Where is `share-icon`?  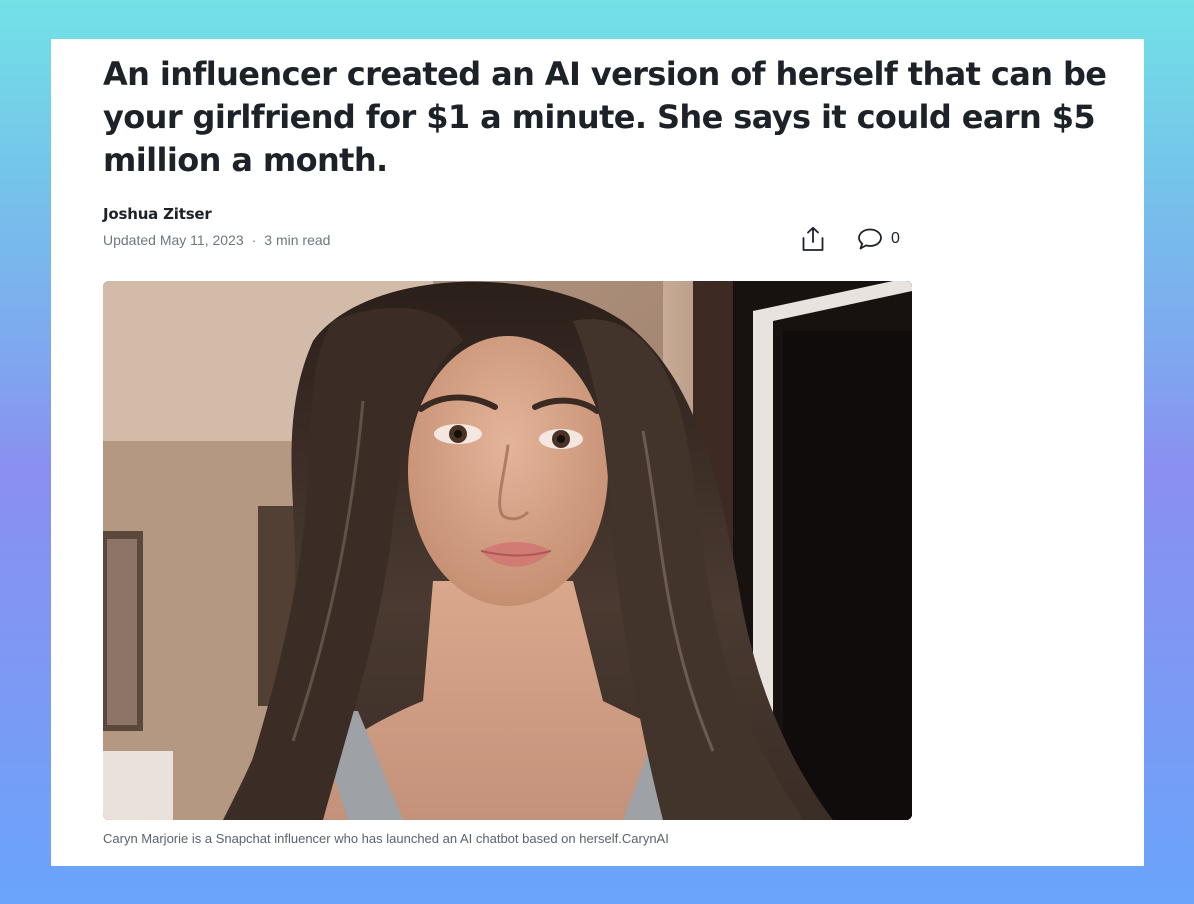
share-icon is located at coordinates (813, 238).